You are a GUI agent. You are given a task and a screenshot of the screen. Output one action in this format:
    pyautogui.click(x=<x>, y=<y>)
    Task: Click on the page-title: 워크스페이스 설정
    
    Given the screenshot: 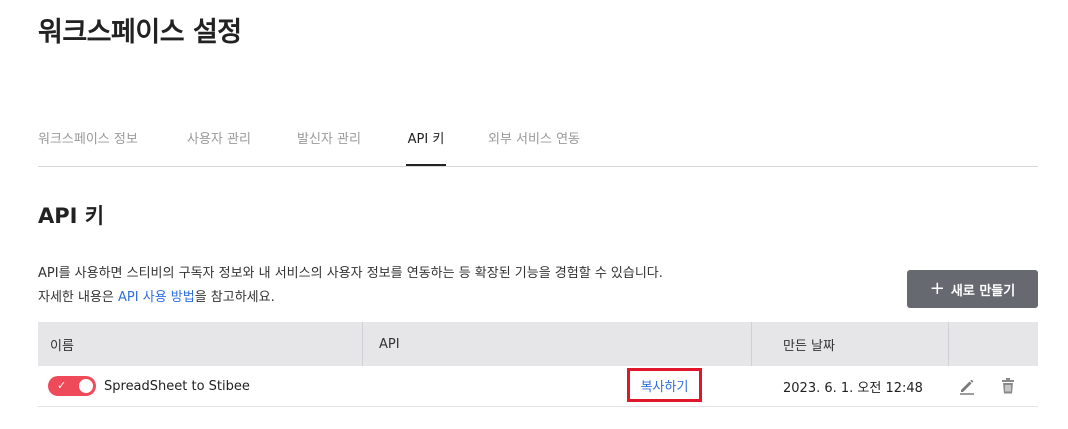 What is the action you would take?
    pyautogui.click(x=140, y=32)
    